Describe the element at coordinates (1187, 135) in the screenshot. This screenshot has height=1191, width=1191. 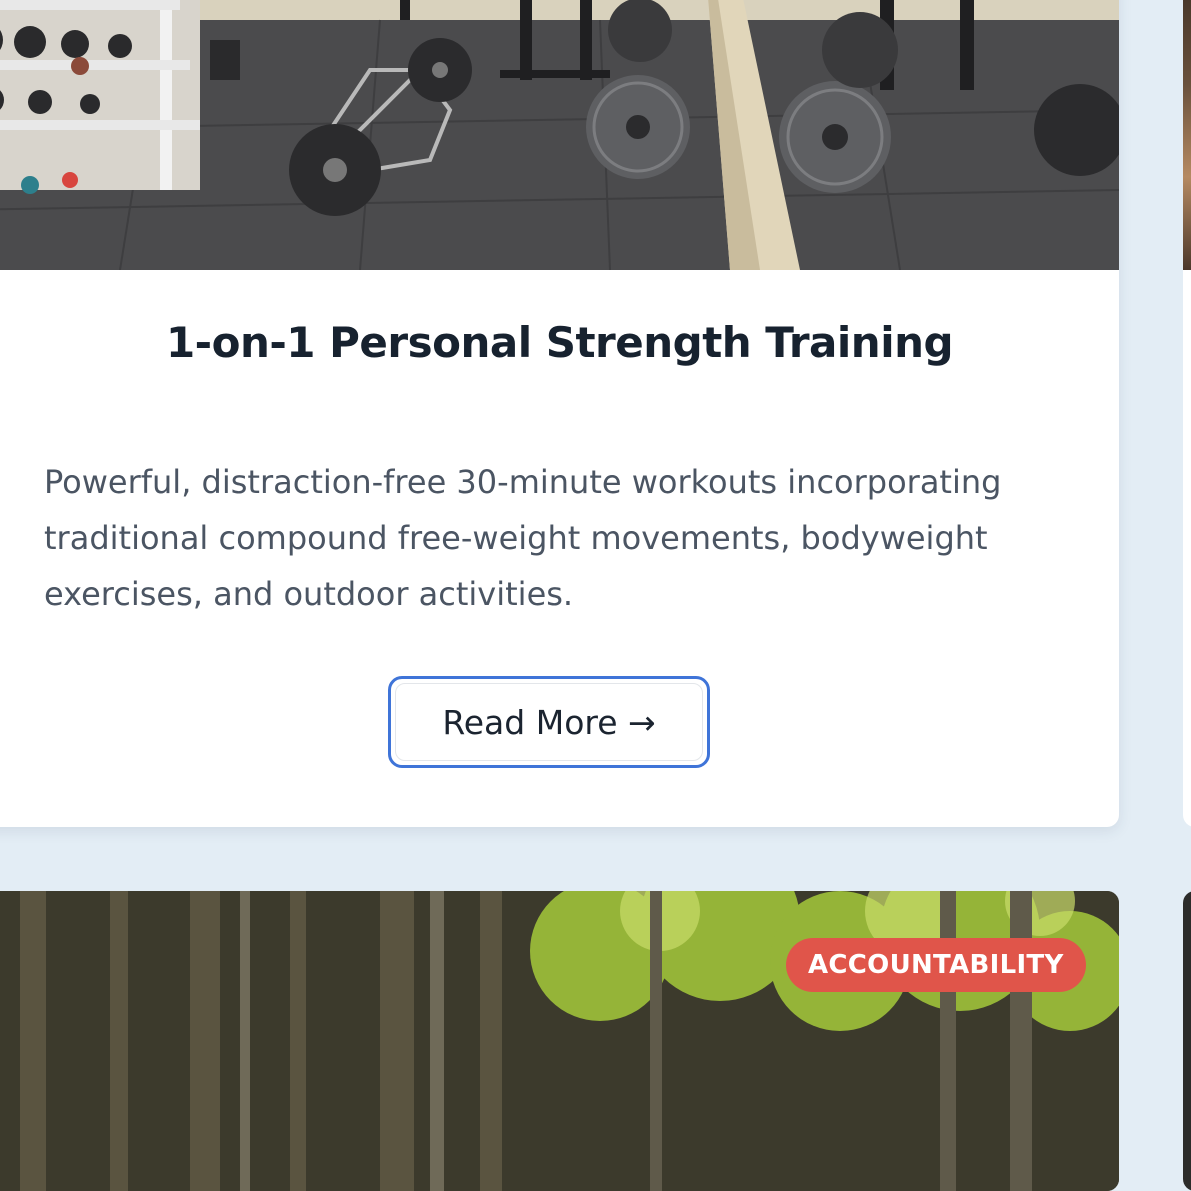
I see `neighbour-card-photo` at that location.